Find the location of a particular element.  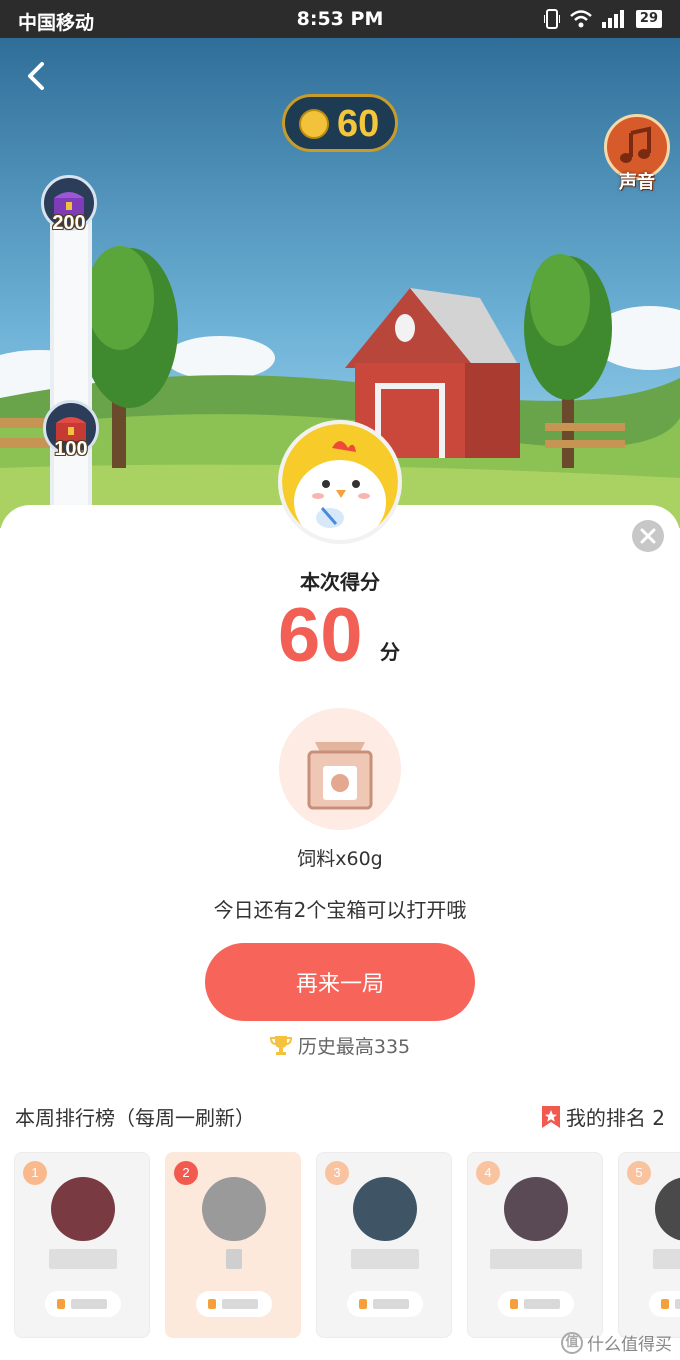

watermark-text: 什么值得买 is located at coordinates (629, 1345).